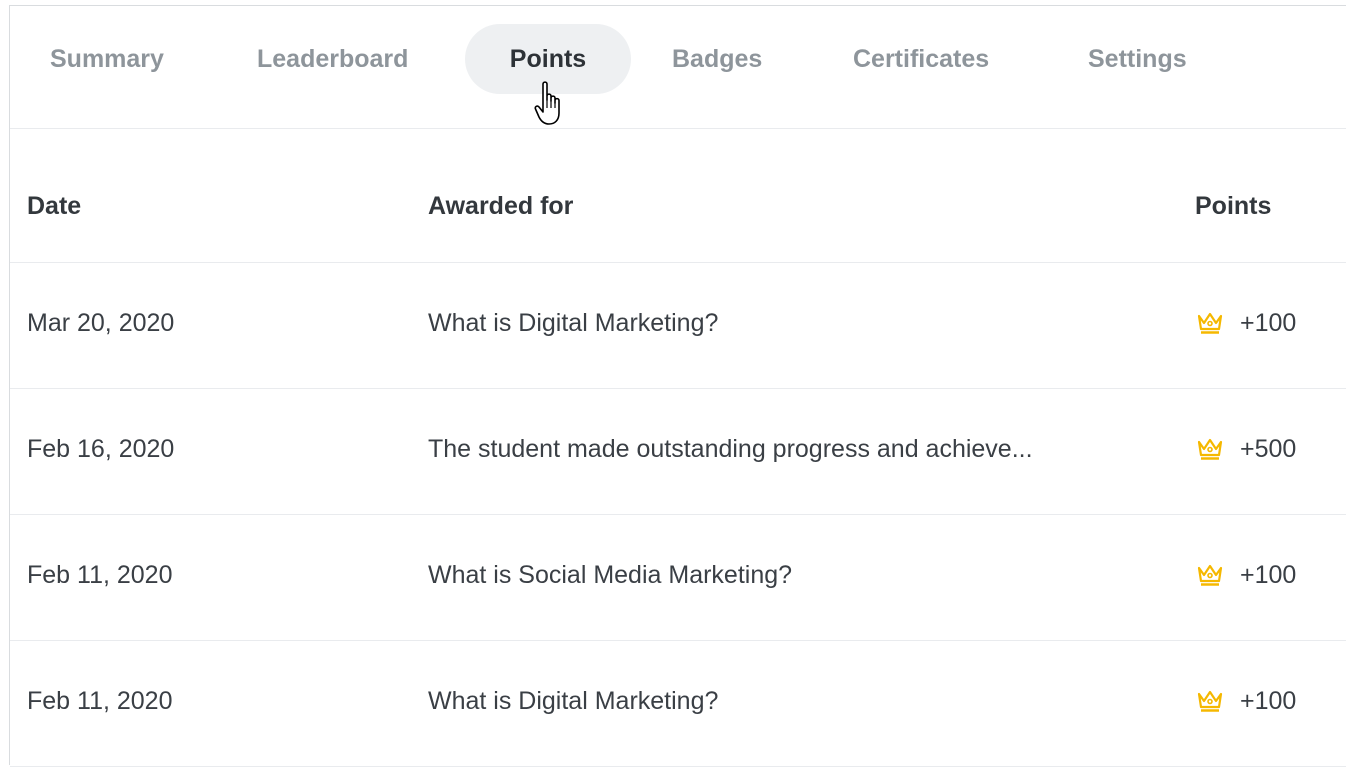  What do you see at coordinates (1268, 448) in the screenshot?
I see `points-value: +500` at bounding box center [1268, 448].